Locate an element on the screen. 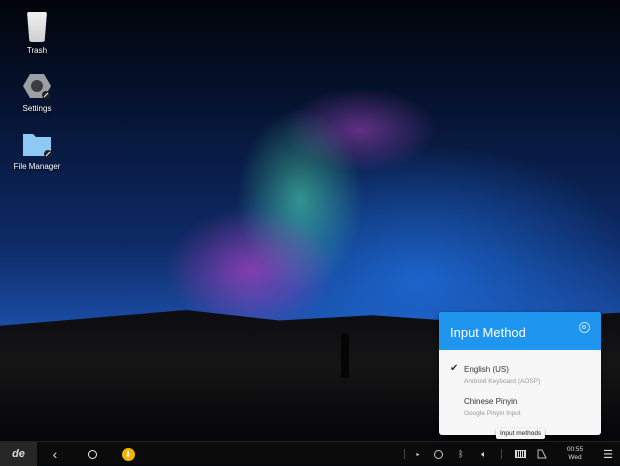  menu-icon: ☰ is located at coordinates (608, 454).